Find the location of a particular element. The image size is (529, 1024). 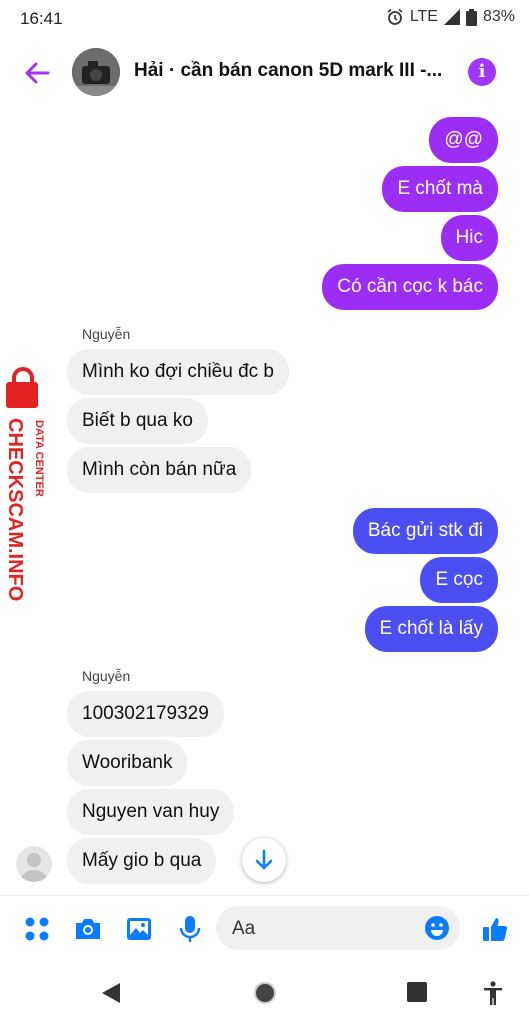

sender-avatar is located at coordinates (34, 864).